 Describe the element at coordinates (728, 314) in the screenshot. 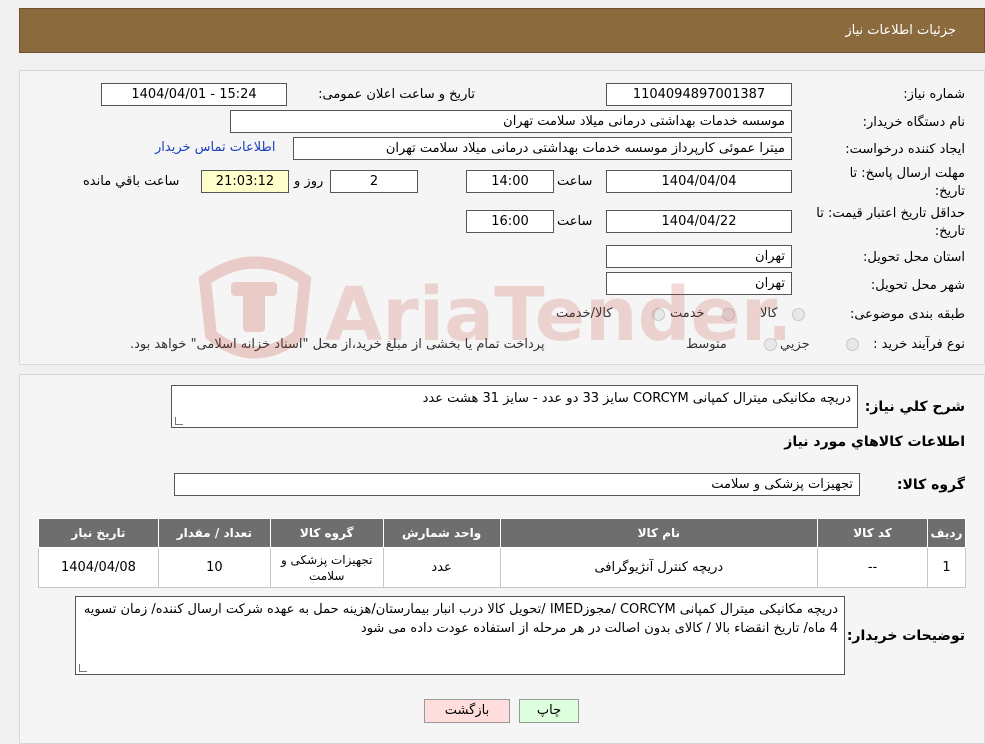

I see `category-radio-service` at that location.